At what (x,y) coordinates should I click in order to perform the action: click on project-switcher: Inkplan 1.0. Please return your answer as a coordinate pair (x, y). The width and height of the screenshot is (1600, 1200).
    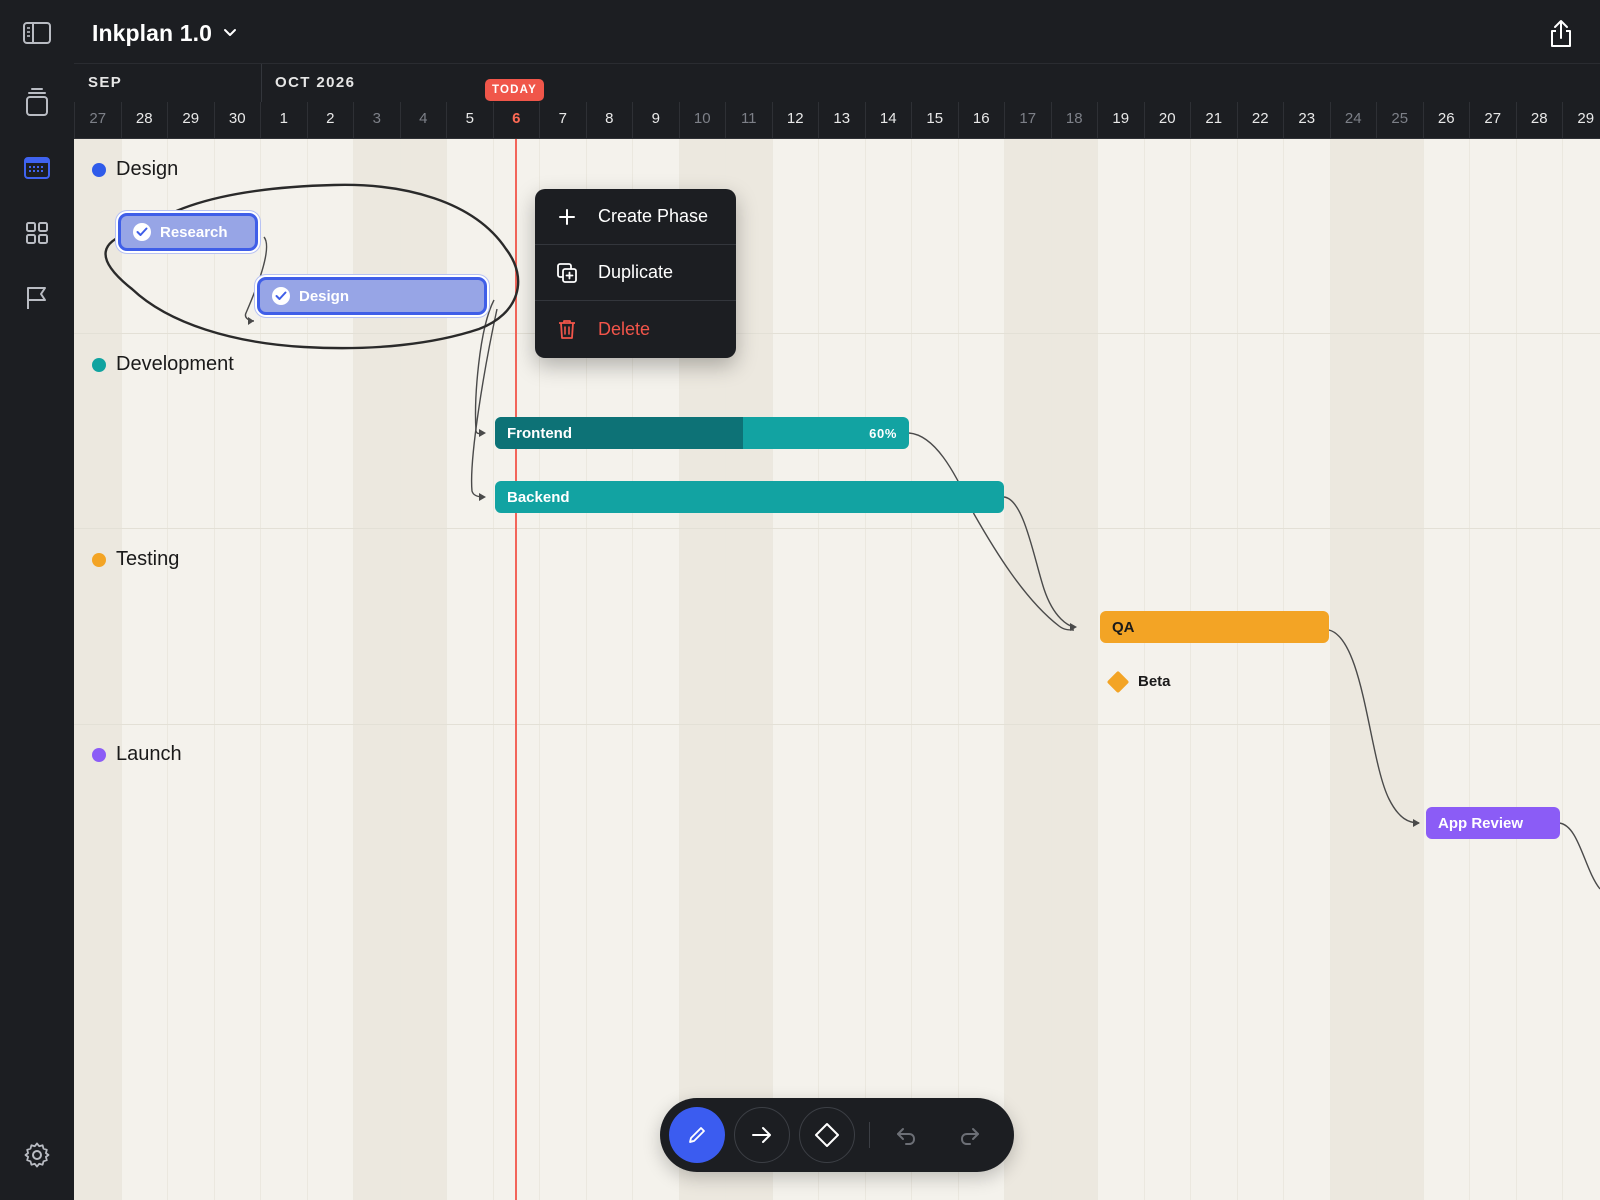
    Looking at the image, I should click on (165, 33).